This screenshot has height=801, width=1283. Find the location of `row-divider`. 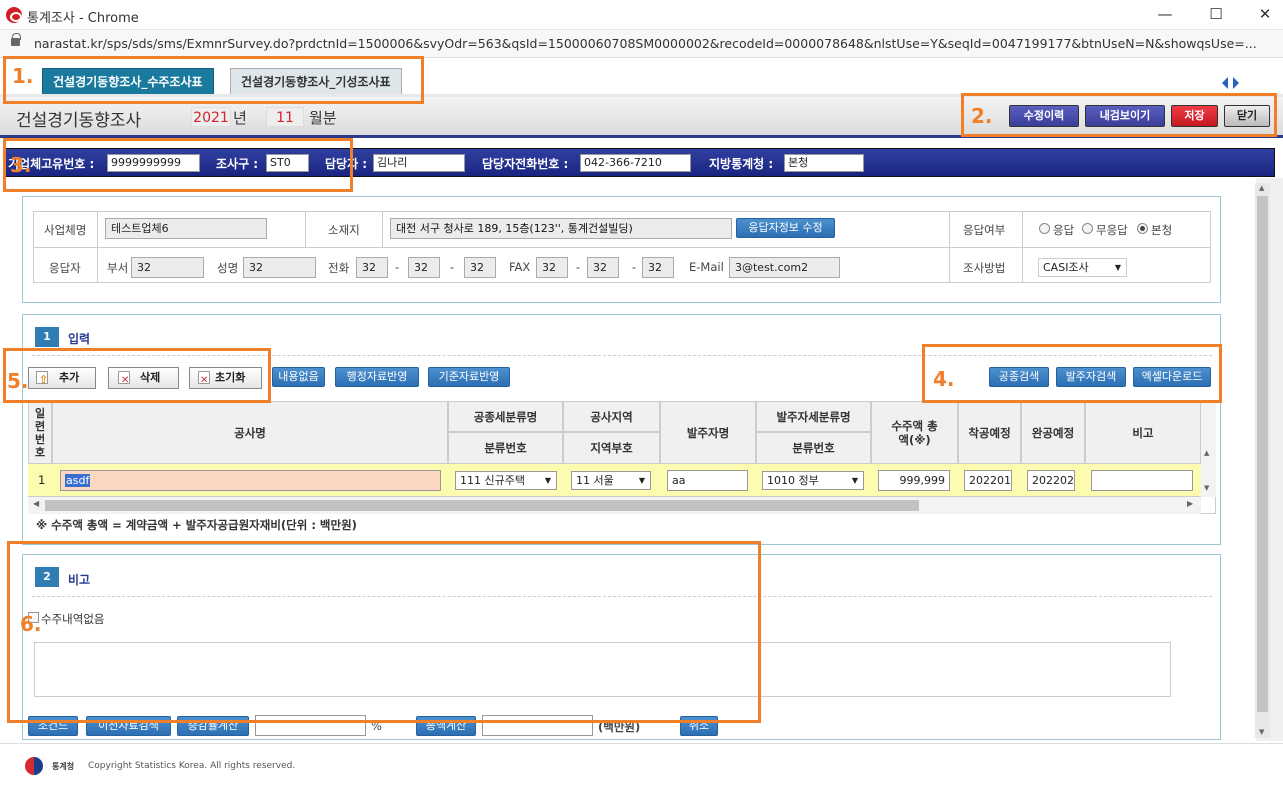

row-divider is located at coordinates (622, 247).